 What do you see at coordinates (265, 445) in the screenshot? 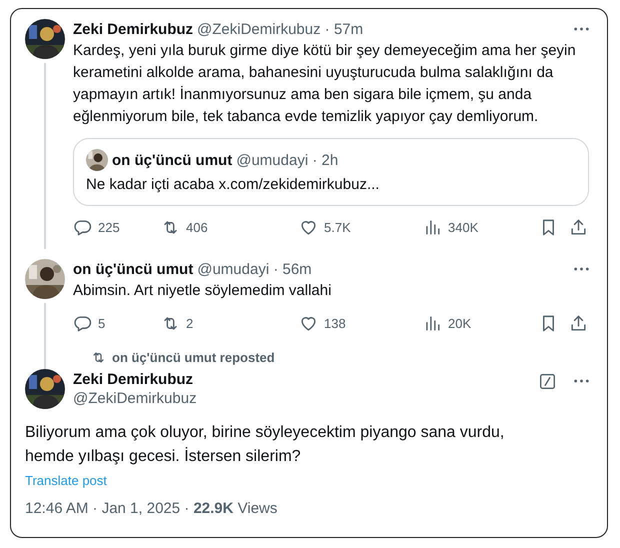
I see `post-text: Biliyorum ama çok oluyor, birine söyleyecektim piyango sana vurdu, hemde yılbaşı gecesi. İstersen silerim?` at bounding box center [265, 445].